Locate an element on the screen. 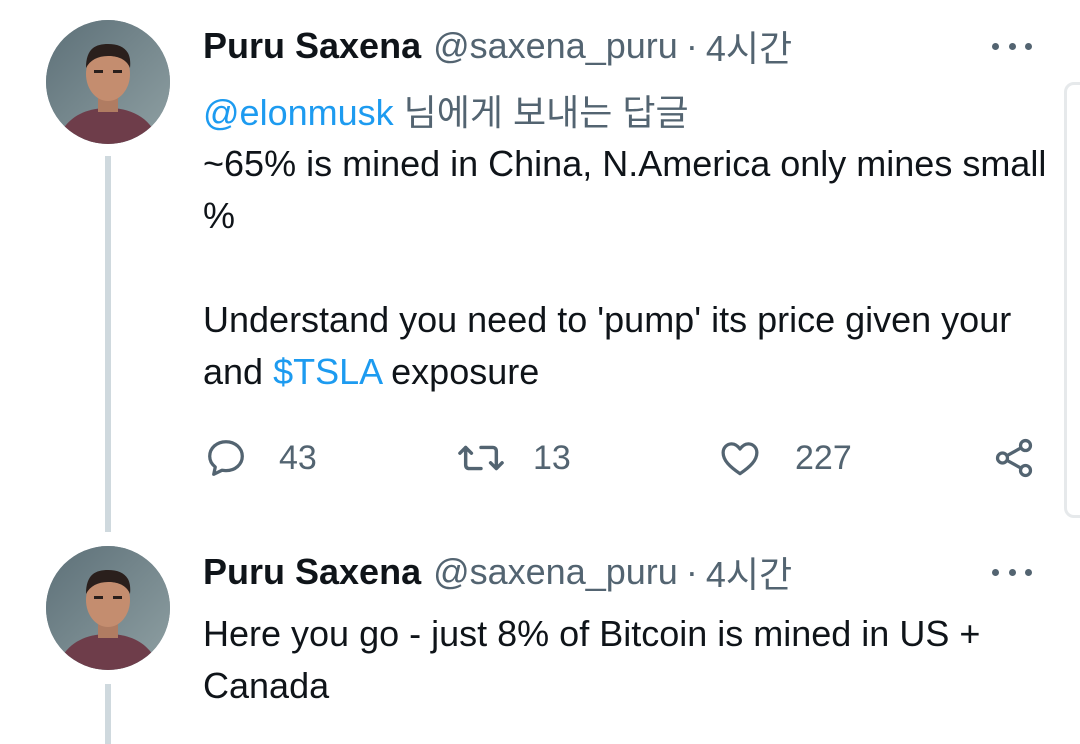 The width and height of the screenshot is (1080, 744). reply-count: 43 is located at coordinates (298, 457).